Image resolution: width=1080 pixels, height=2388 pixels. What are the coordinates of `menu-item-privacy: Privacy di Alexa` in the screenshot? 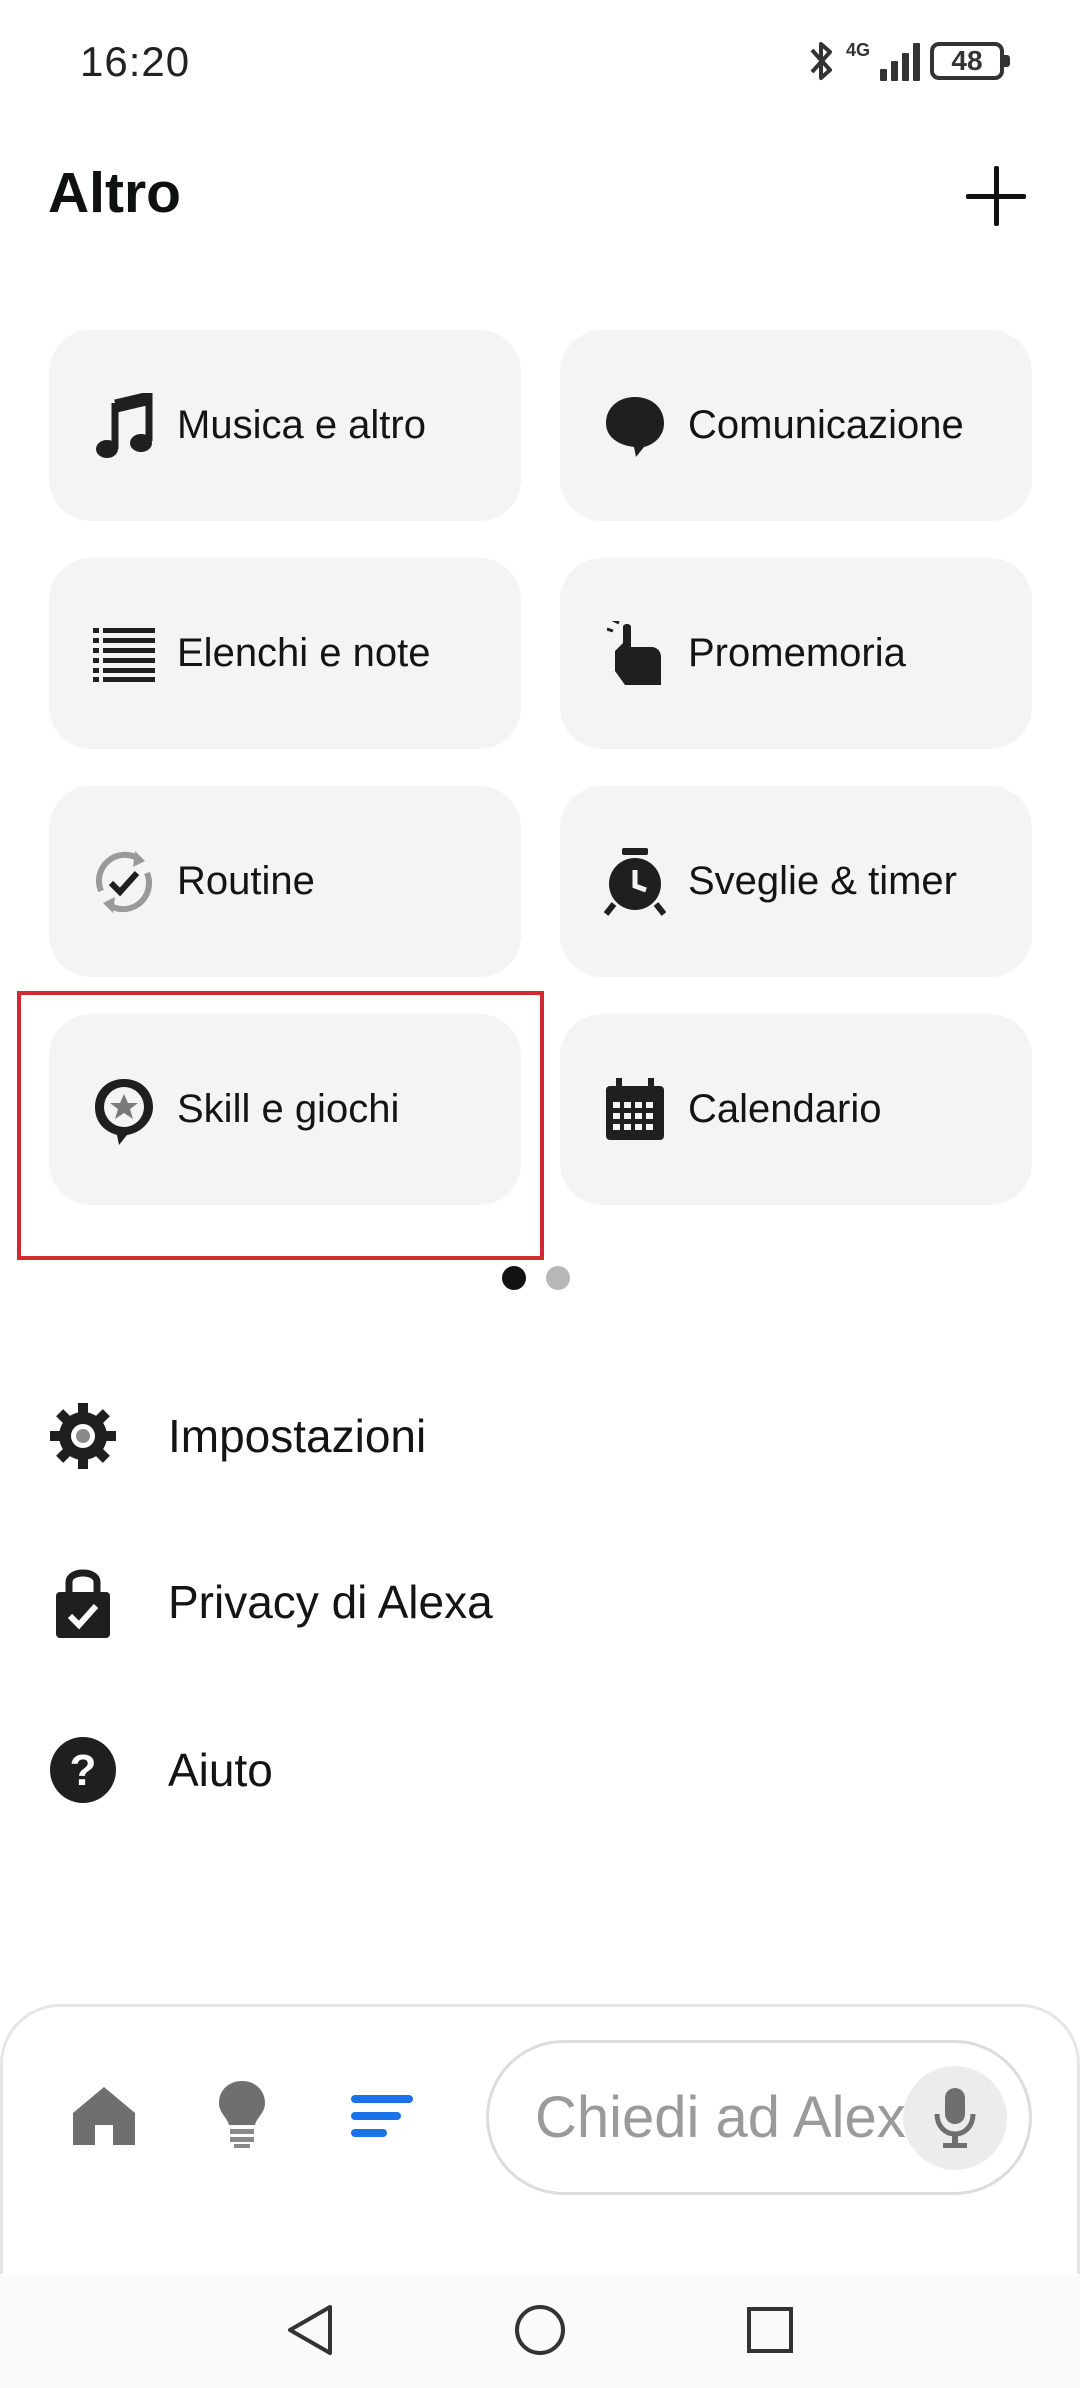 It's located at (270, 1602).